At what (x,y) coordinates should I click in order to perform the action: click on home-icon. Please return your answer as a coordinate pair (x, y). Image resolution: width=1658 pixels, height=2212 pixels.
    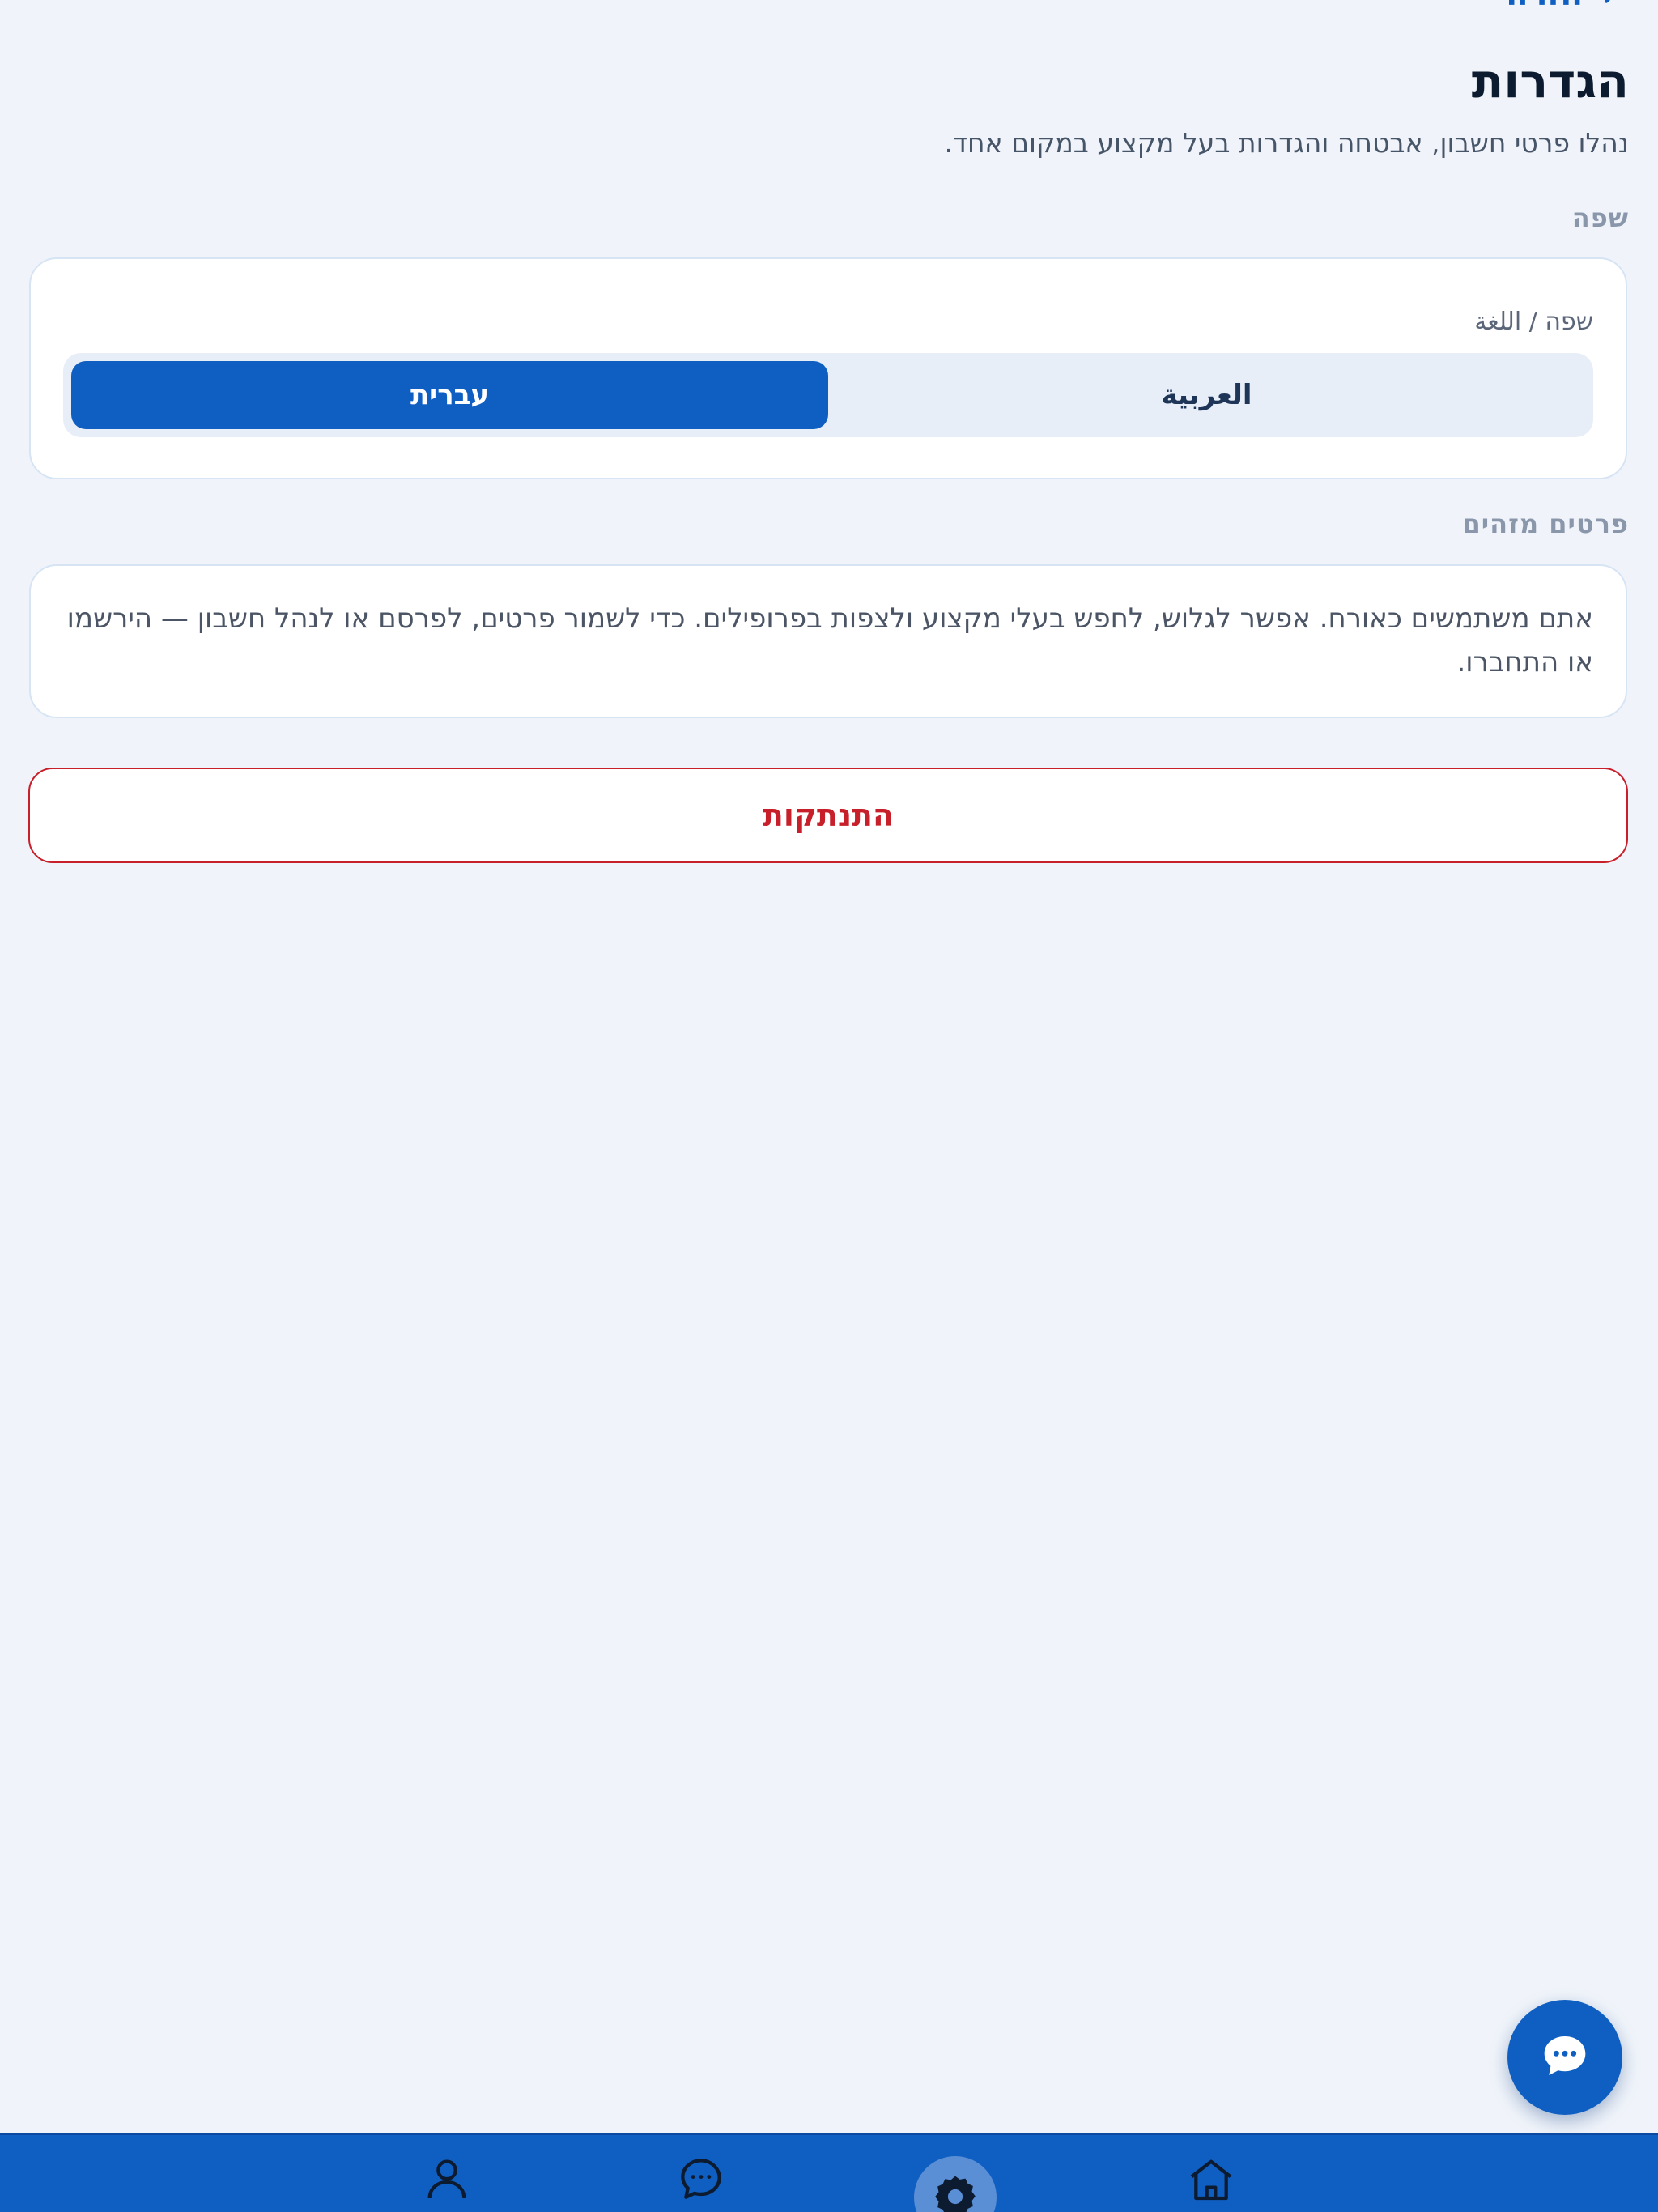
    Looking at the image, I should click on (1211, 2181).